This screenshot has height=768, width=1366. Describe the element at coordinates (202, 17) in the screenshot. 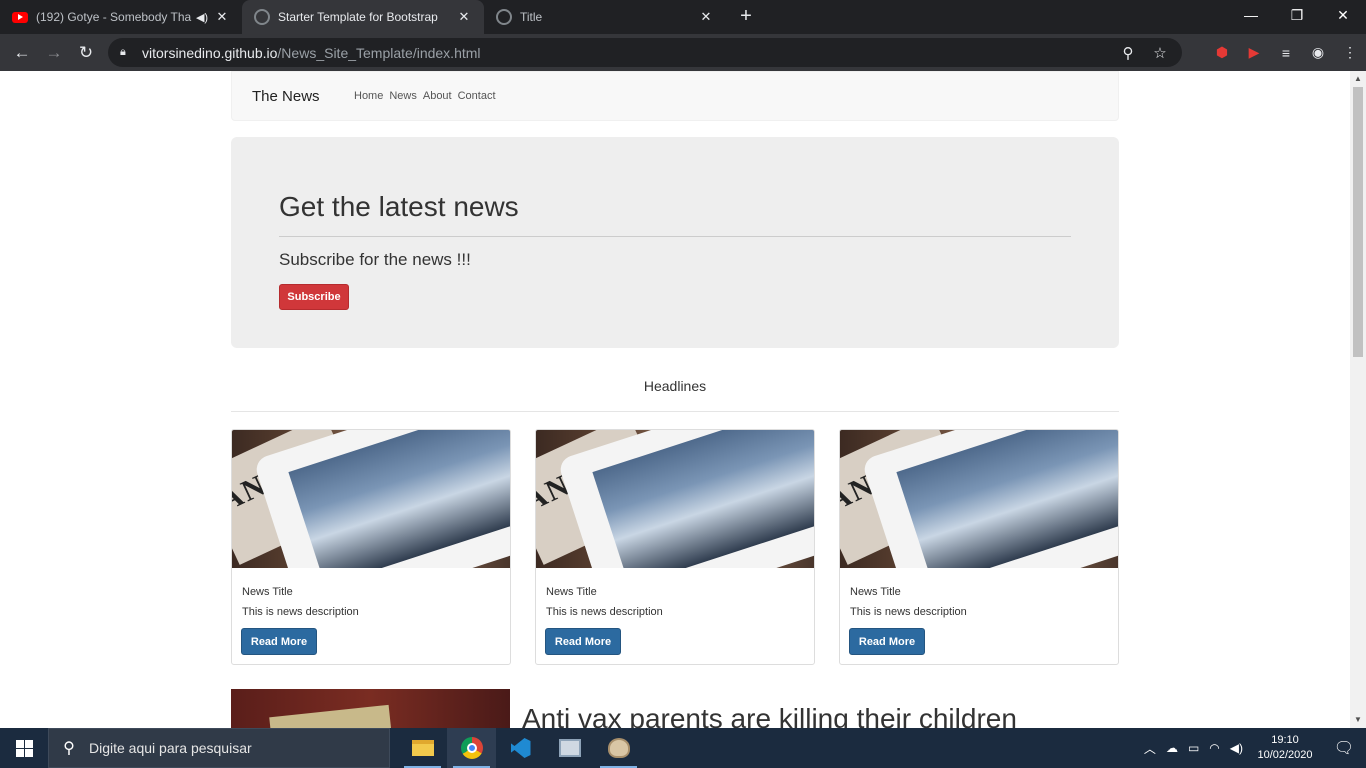

I see `speaker-icon: ◀)` at that location.